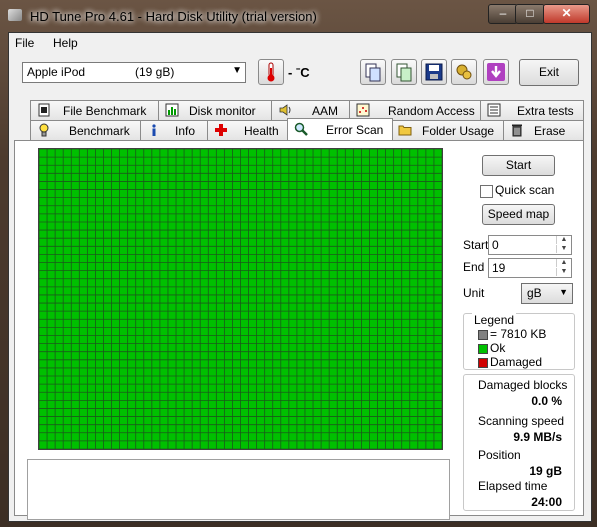 This screenshot has width=597, height=527. What do you see at coordinates (105, 111) in the screenshot?
I see `tab-label: File Benchmark` at bounding box center [105, 111].